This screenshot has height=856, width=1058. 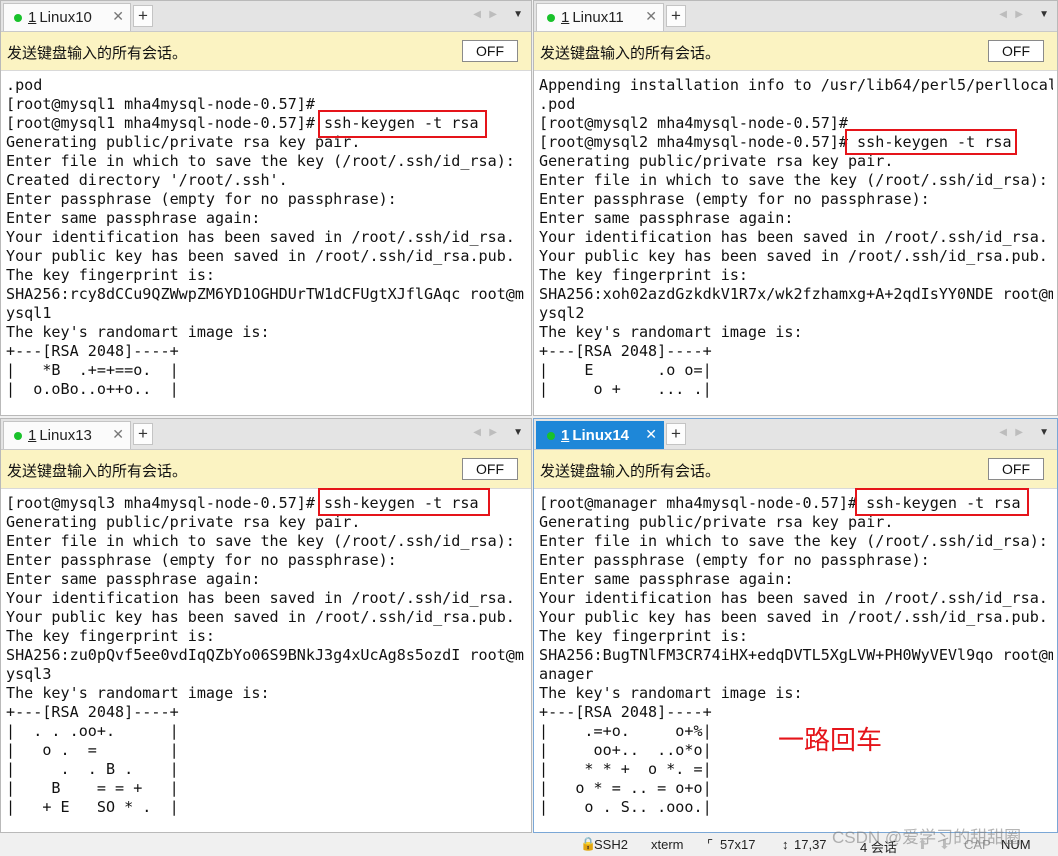 What do you see at coordinates (600, 435) in the screenshot?
I see `tab-linux14: 1 Linux14 ✕` at bounding box center [600, 435].